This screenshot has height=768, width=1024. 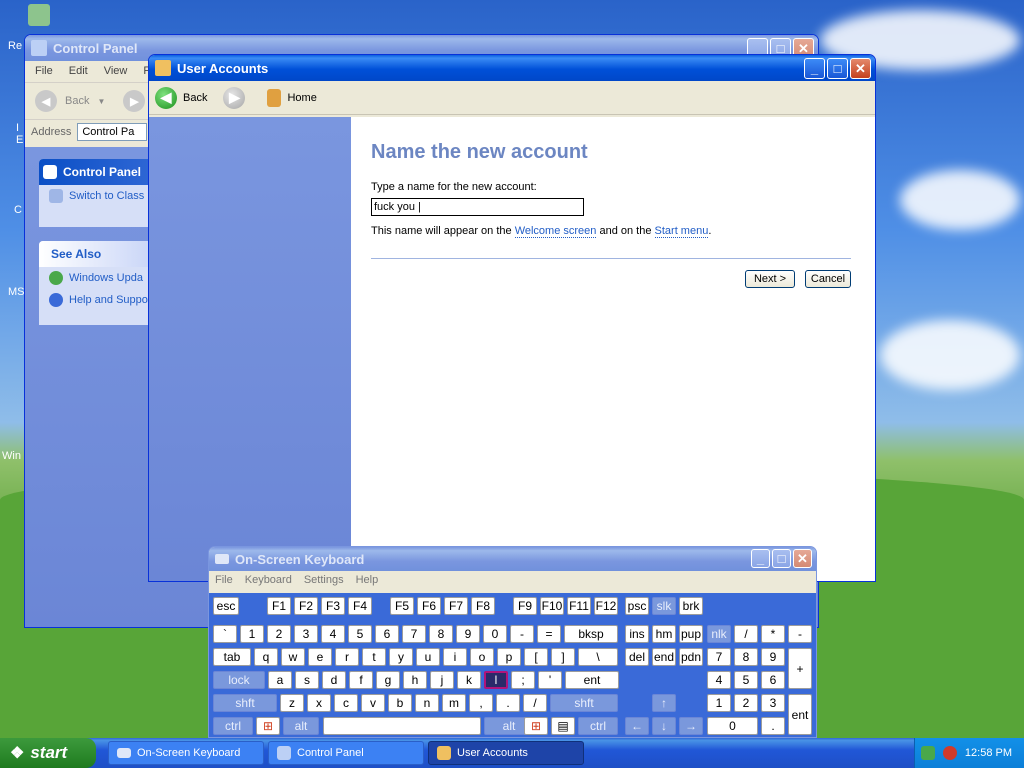 What do you see at coordinates (949, 753) in the screenshot?
I see `security-shield-icon` at bounding box center [949, 753].